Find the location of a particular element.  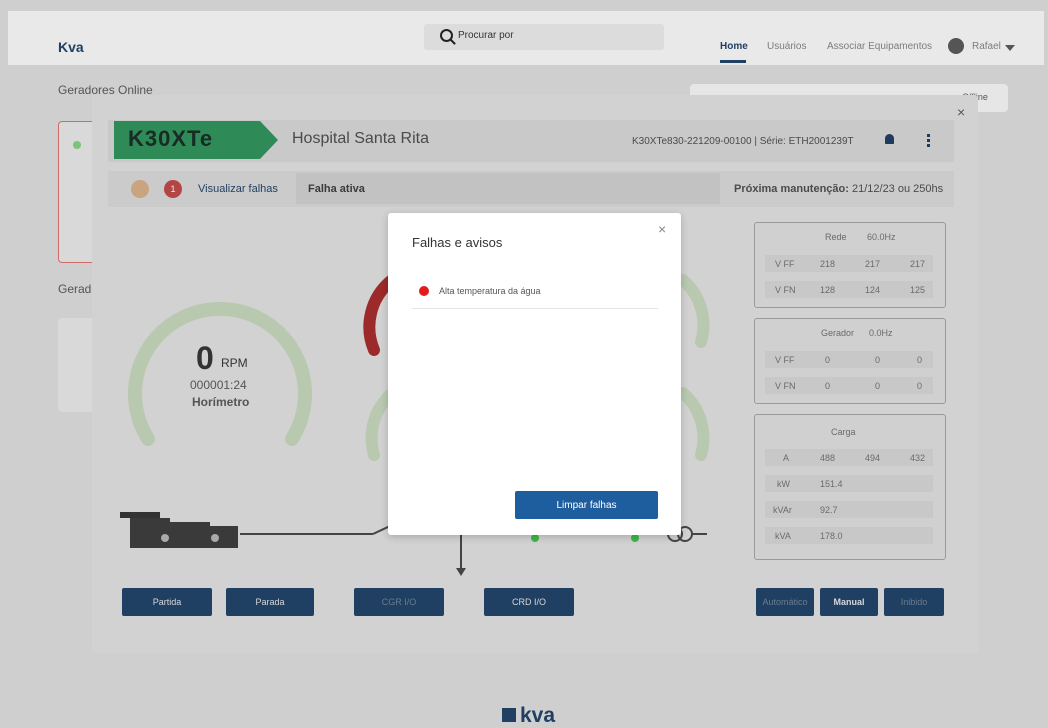

footer-logo-icon is located at coordinates (509, 715).